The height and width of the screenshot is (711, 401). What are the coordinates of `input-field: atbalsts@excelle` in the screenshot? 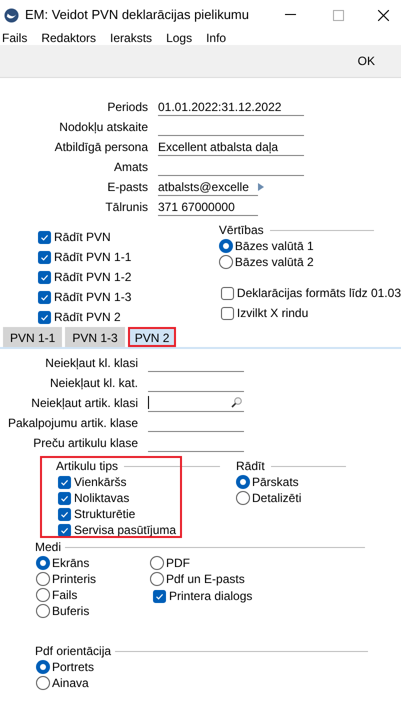 It's located at (208, 187).